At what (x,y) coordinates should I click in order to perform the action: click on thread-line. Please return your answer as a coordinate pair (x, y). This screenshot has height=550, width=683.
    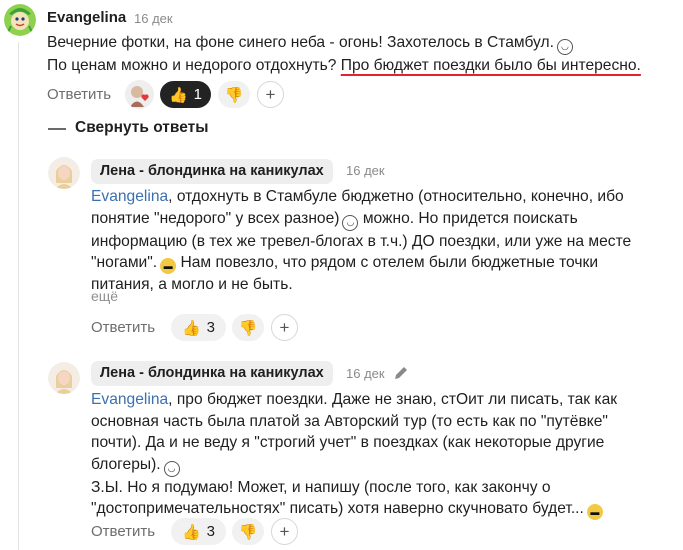
    Looking at the image, I should click on (18, 296).